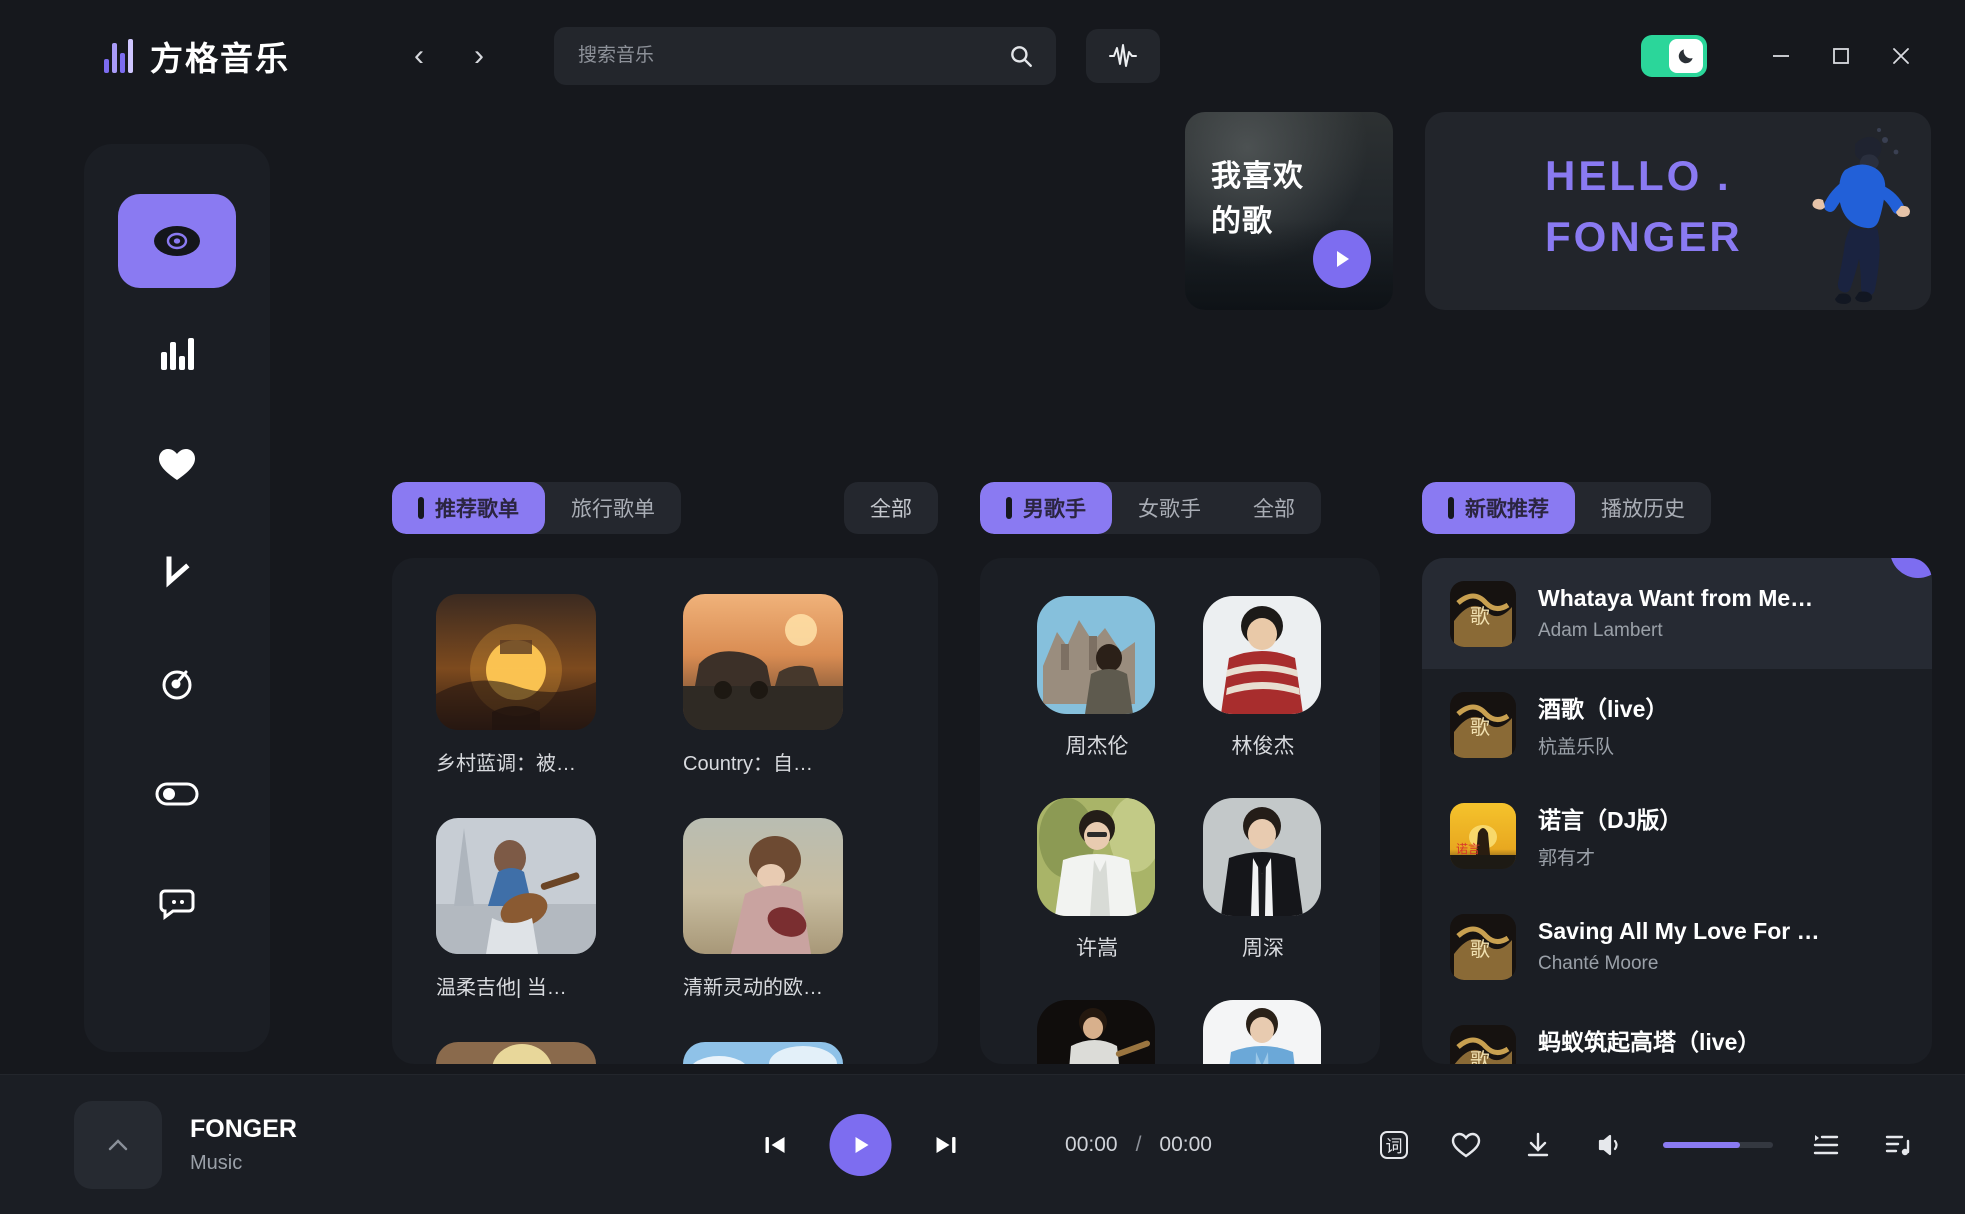  I want to click on favorite-songs-title: 我喜欢的歌, so click(1257, 199).